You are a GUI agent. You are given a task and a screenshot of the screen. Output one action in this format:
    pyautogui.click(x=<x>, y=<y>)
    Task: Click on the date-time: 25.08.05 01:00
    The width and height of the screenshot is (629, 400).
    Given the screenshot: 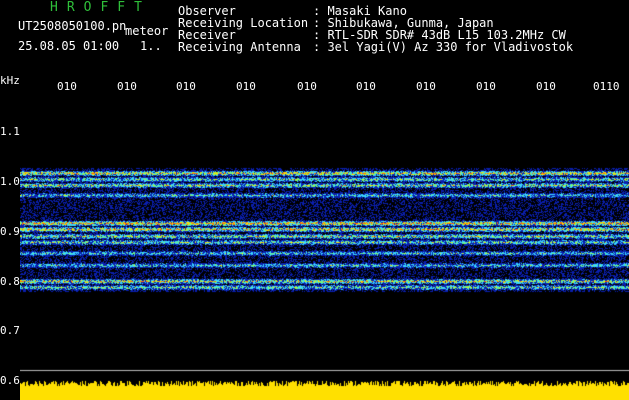 What is the action you would take?
    pyautogui.click(x=69, y=46)
    